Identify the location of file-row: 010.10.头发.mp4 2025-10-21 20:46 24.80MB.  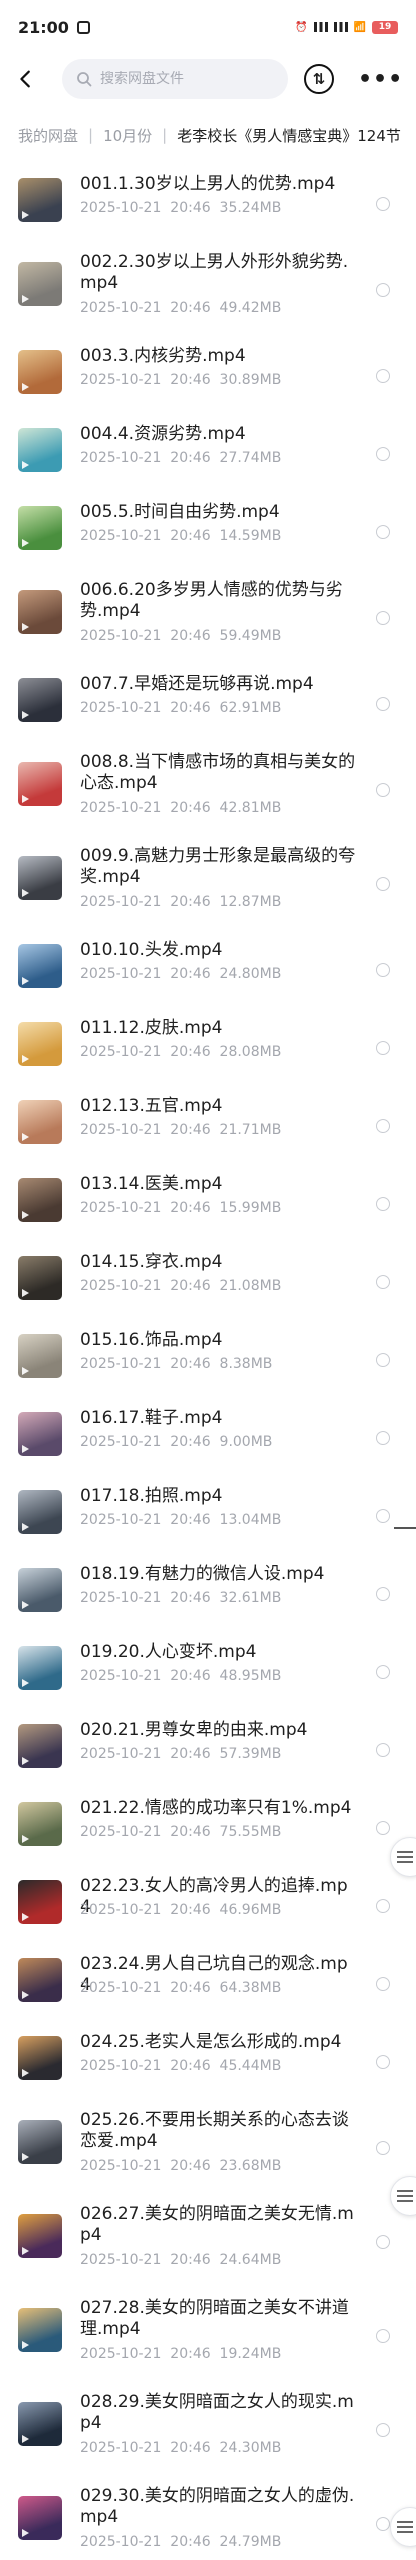
(208, 973).